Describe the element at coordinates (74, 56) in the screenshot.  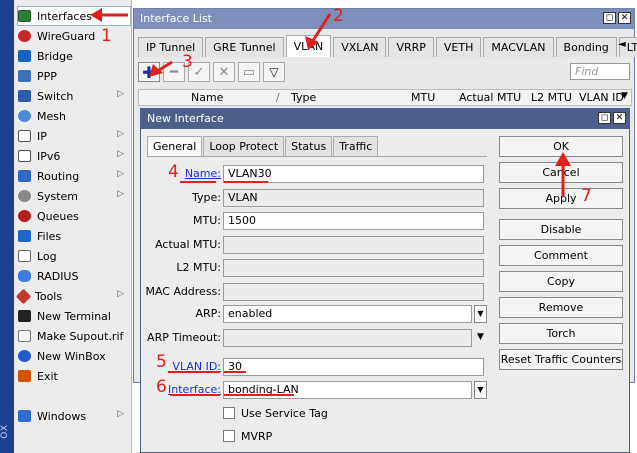
I see `sidebar-item-bridge: Bridge` at that location.